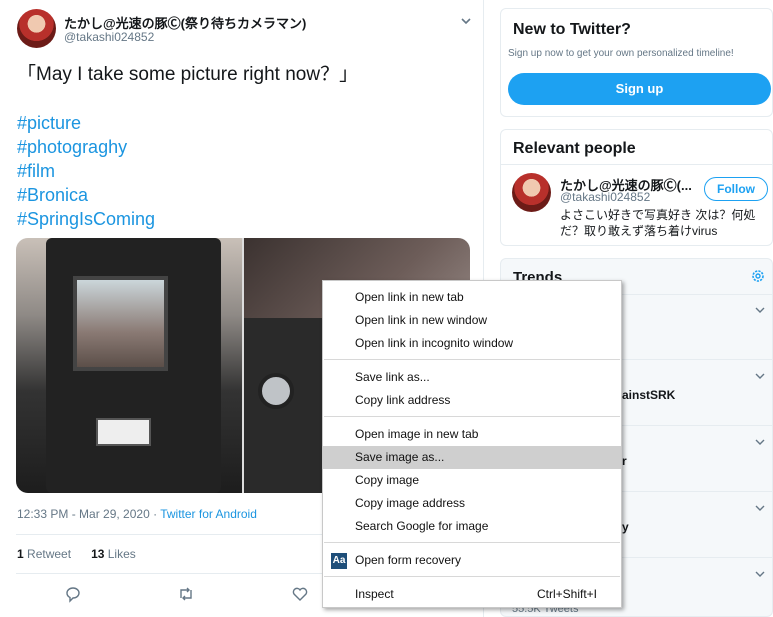 The image size is (773, 617). Describe the element at coordinates (637, 164) in the screenshot. I see `divider` at that location.